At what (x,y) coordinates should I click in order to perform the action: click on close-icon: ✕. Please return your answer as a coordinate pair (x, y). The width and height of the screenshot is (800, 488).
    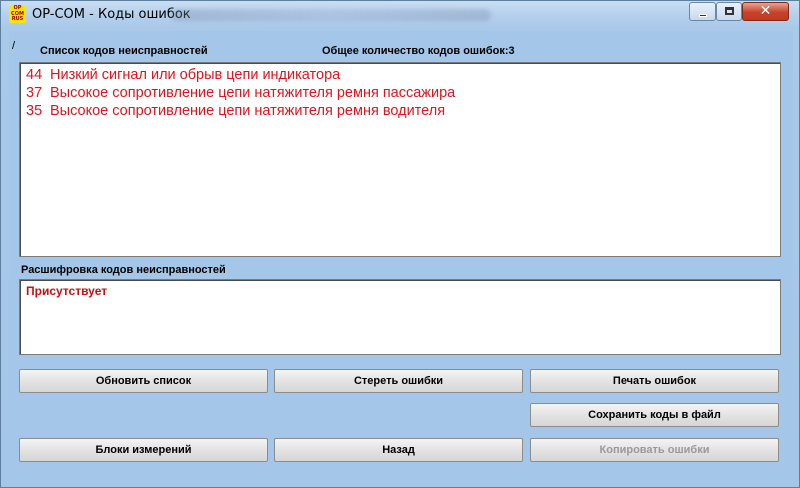
    Looking at the image, I should click on (765, 11).